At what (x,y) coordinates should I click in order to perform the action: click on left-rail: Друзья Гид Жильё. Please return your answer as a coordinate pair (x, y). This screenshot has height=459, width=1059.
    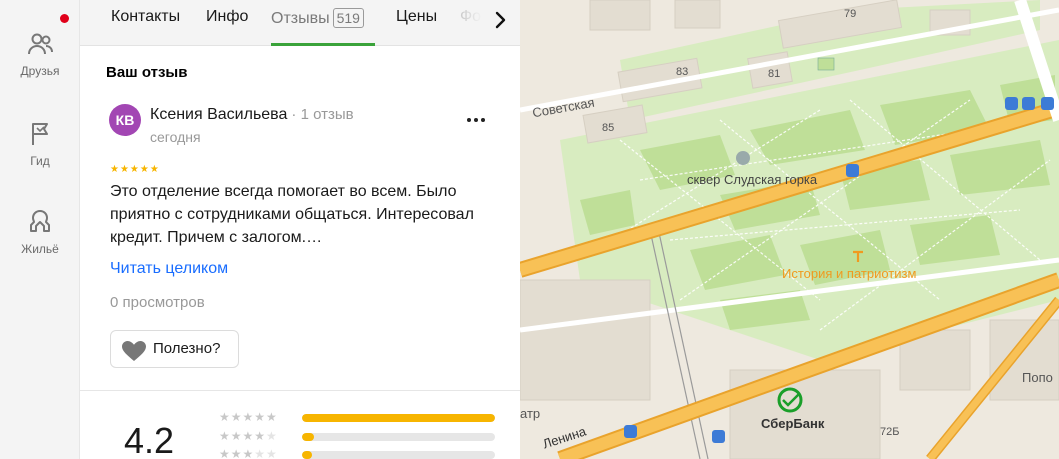
    Looking at the image, I should click on (40, 229).